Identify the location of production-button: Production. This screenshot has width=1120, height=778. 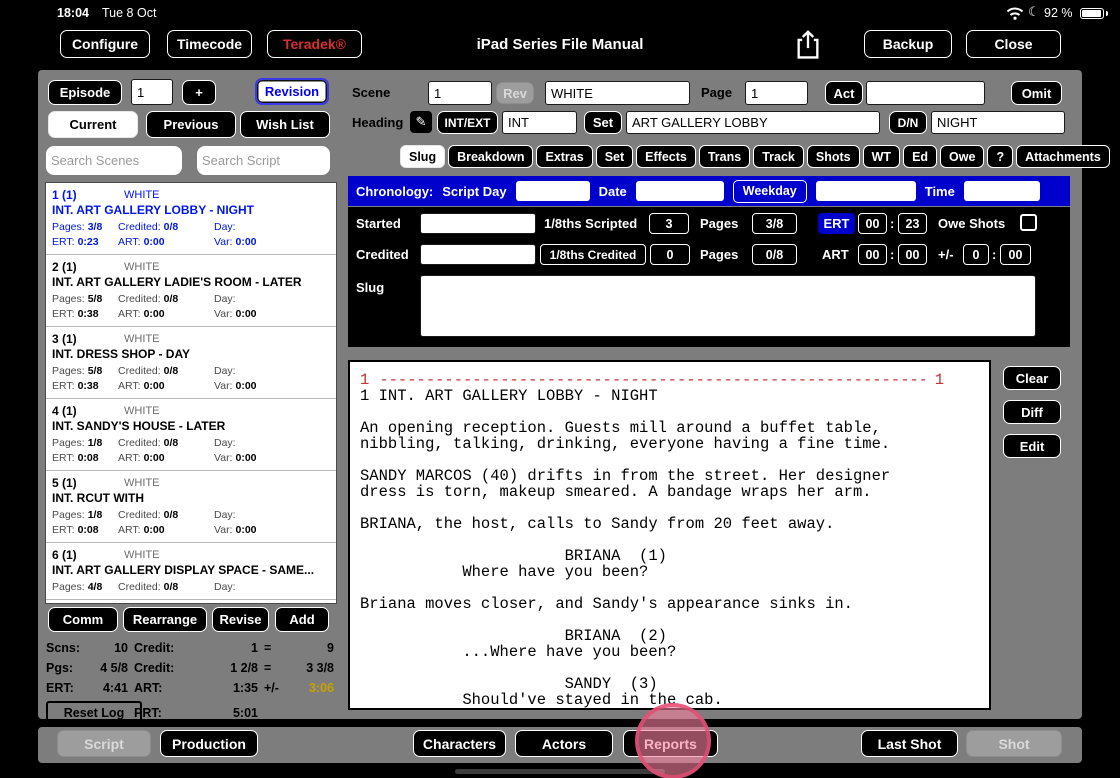
(209, 743).